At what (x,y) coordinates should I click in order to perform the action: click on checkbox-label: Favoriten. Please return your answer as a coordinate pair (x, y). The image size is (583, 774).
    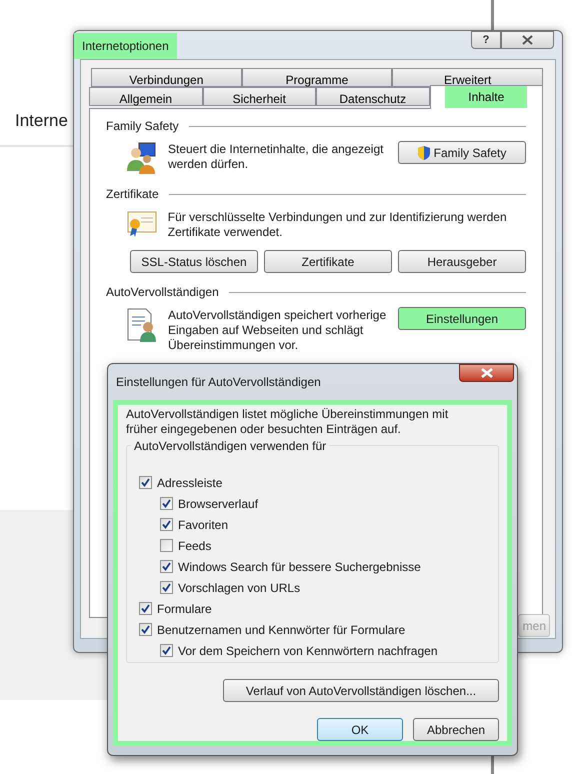
    Looking at the image, I should click on (203, 525).